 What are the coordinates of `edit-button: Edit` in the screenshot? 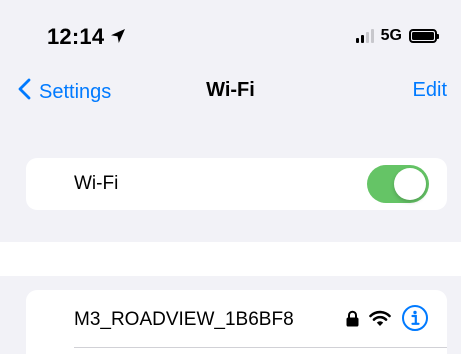 It's located at (430, 90).